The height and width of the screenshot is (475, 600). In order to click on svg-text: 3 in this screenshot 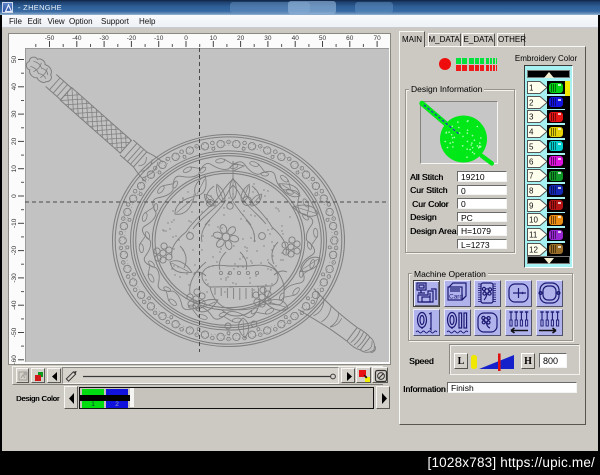, I will do `click(531, 117)`.